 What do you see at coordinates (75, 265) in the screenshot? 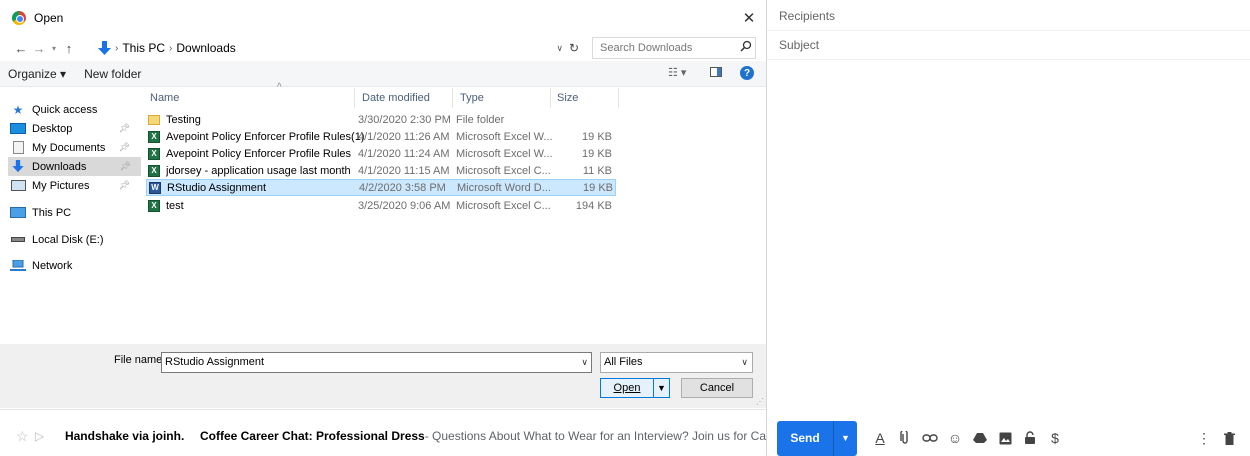
I see `sidebar-item-network: Network` at bounding box center [75, 265].